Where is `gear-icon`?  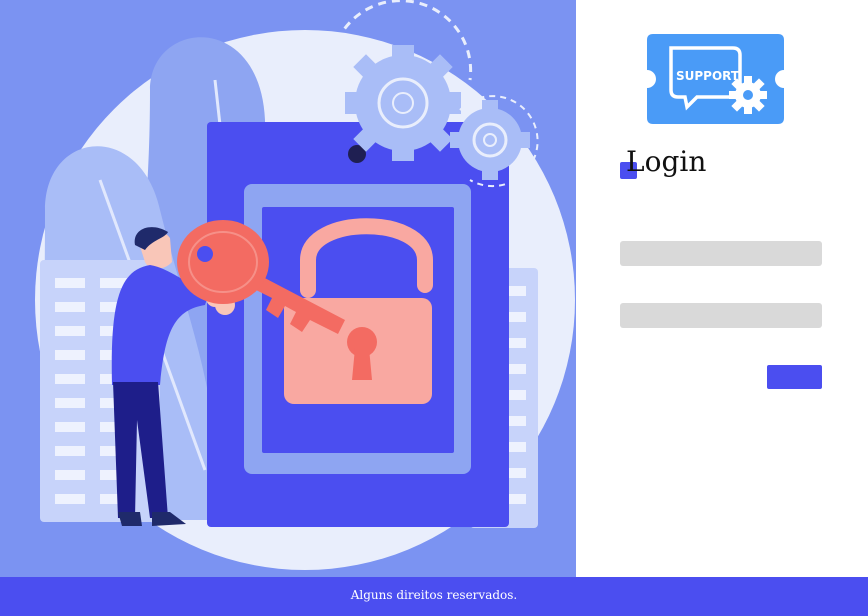 gear-icon is located at coordinates (748, 95).